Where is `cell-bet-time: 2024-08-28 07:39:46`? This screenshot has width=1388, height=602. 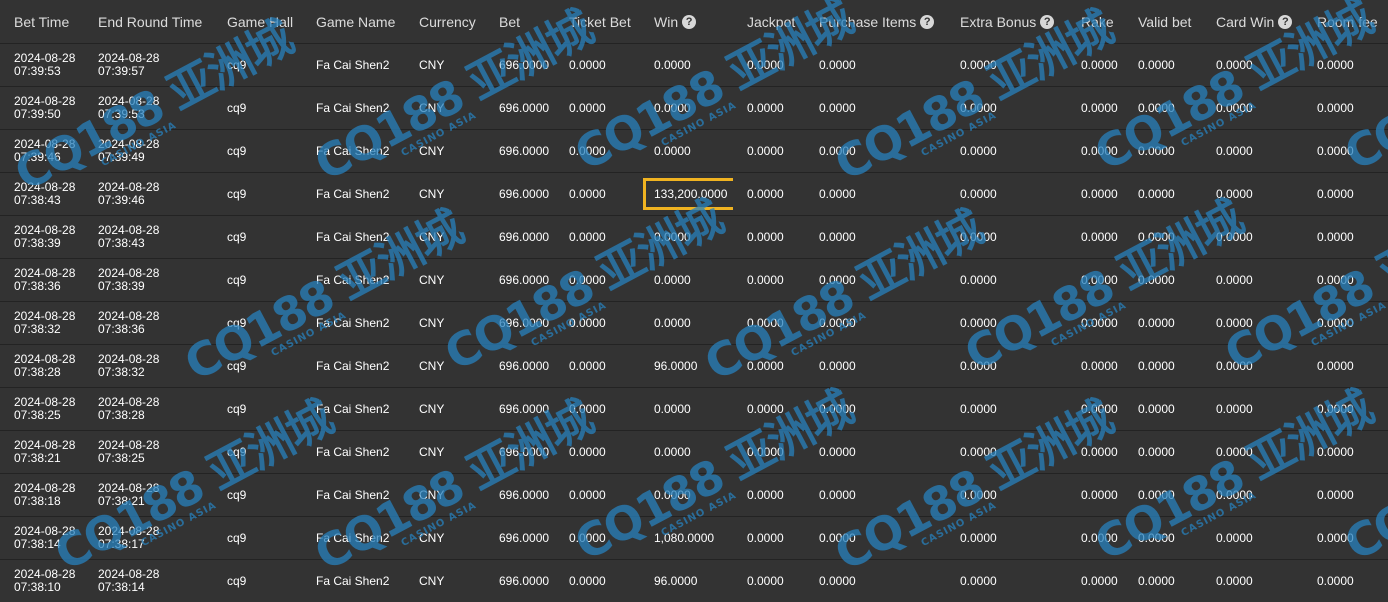 cell-bet-time: 2024-08-28 07:39:46 is located at coordinates (42, 151).